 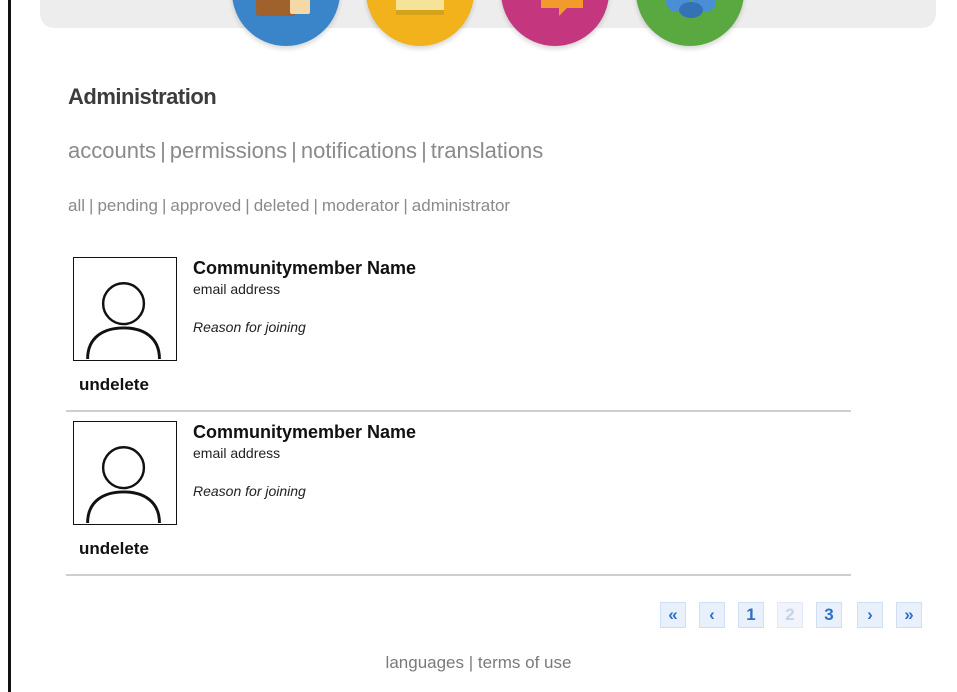 What do you see at coordinates (487, 150) in the screenshot?
I see `nav-translations: translations` at bounding box center [487, 150].